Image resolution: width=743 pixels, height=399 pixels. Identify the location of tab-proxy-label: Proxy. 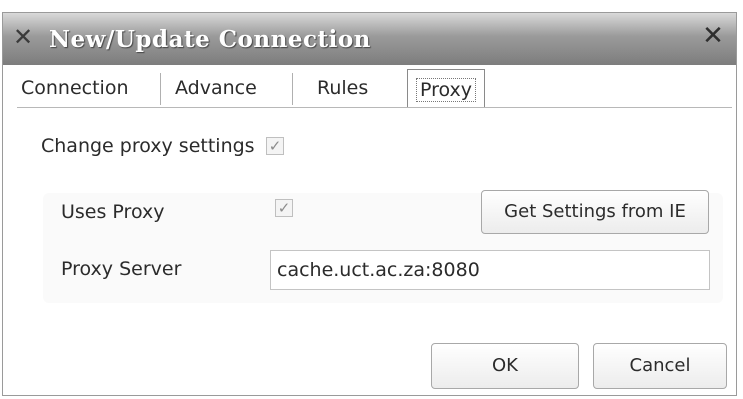
(446, 90).